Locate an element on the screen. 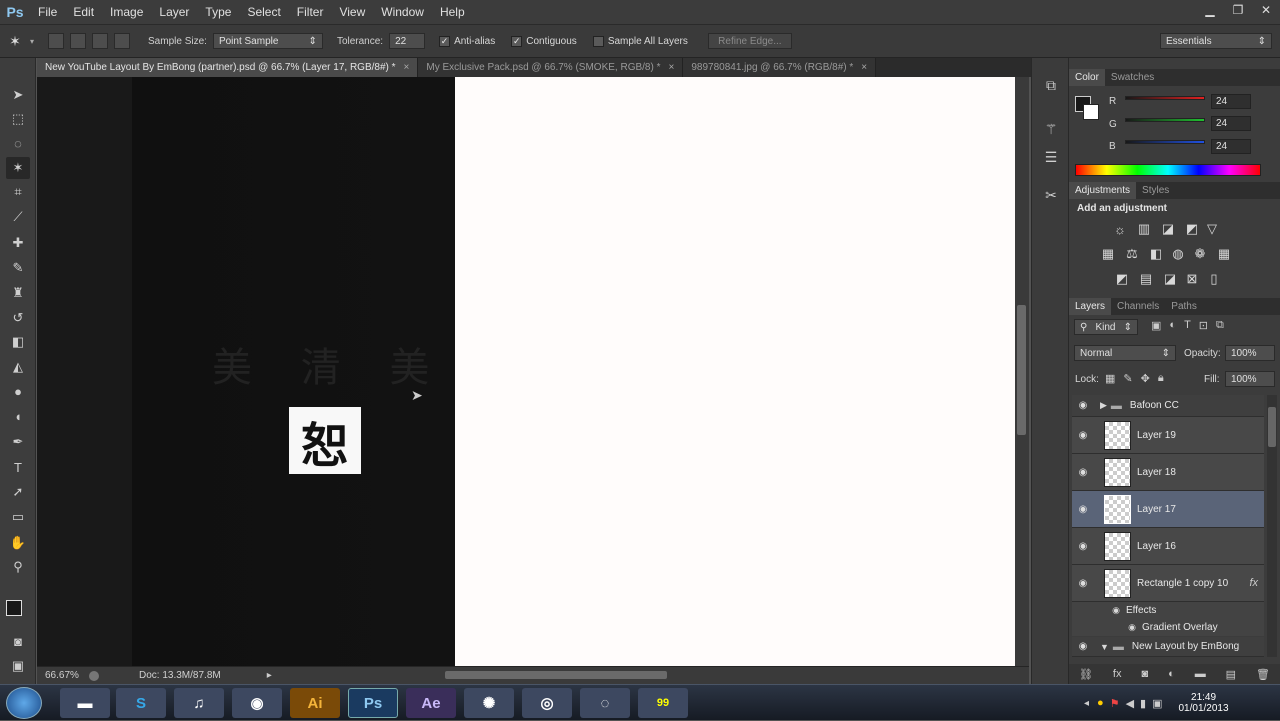  quick-mask-icon: ◙ is located at coordinates (18, 641).